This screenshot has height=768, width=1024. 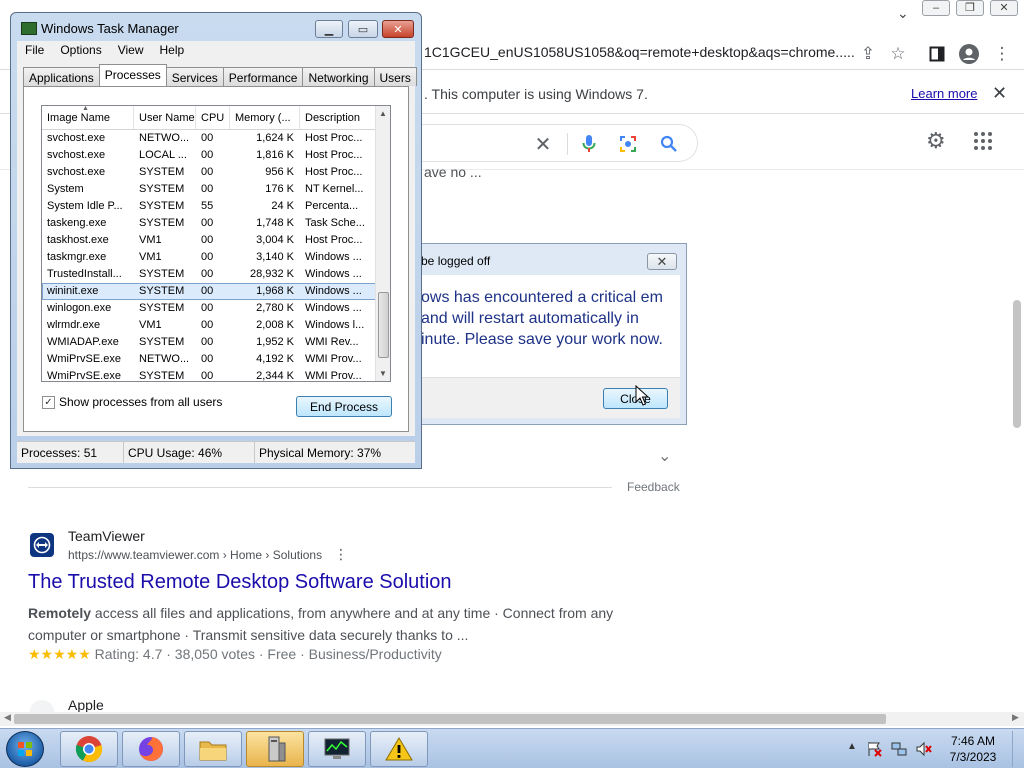 What do you see at coordinates (999, 93) in the screenshot?
I see `infobar-close-icon: ✕` at bounding box center [999, 93].